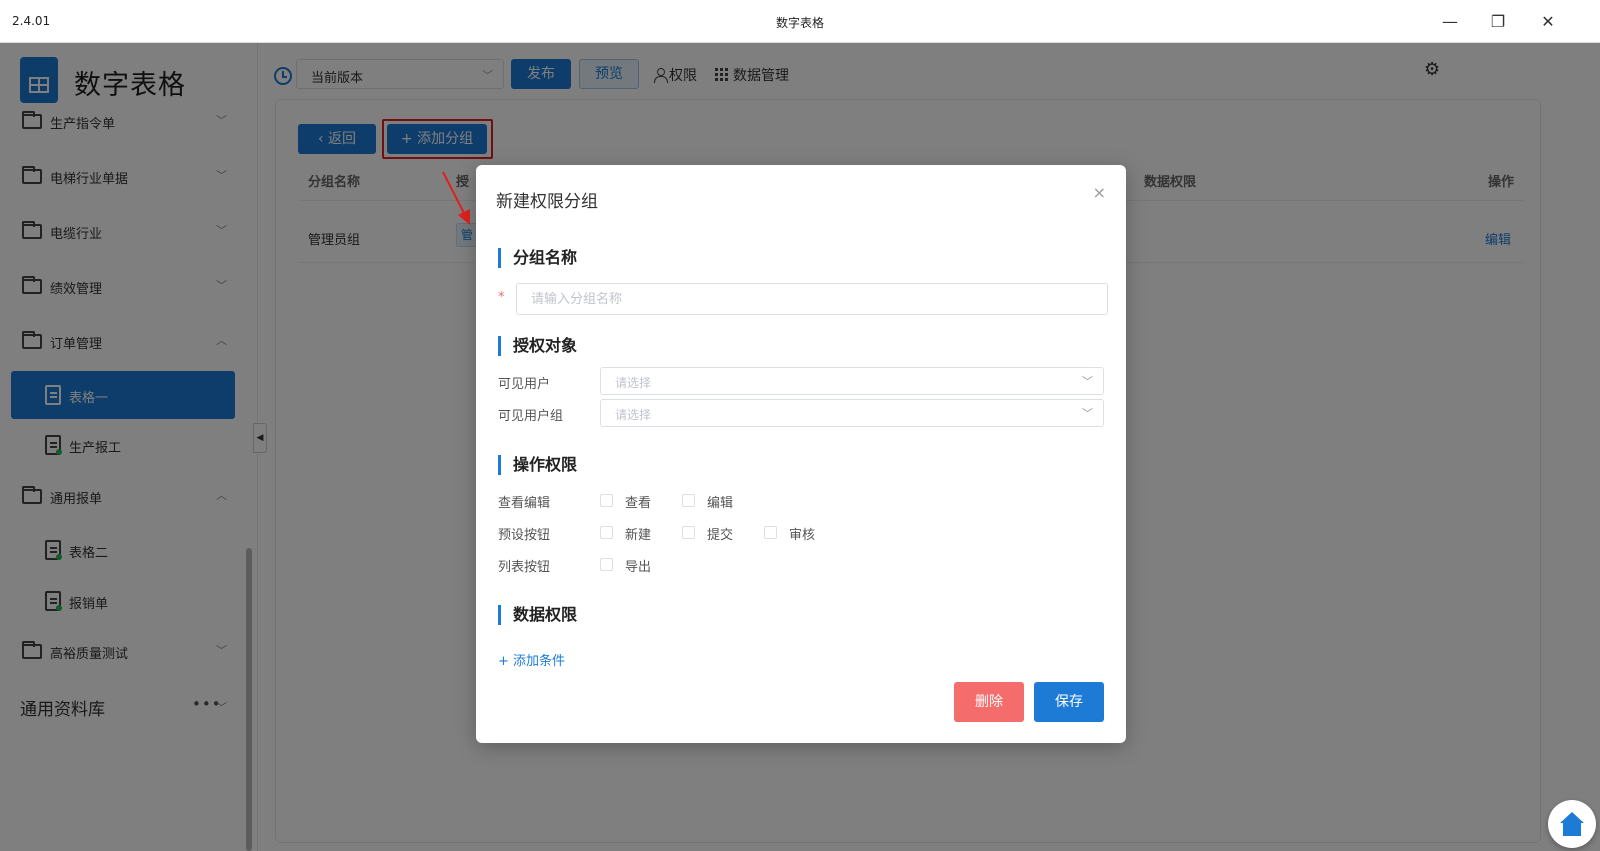 The height and width of the screenshot is (851, 1600). I want to click on review-checkbox-label: 审核, so click(802, 533).